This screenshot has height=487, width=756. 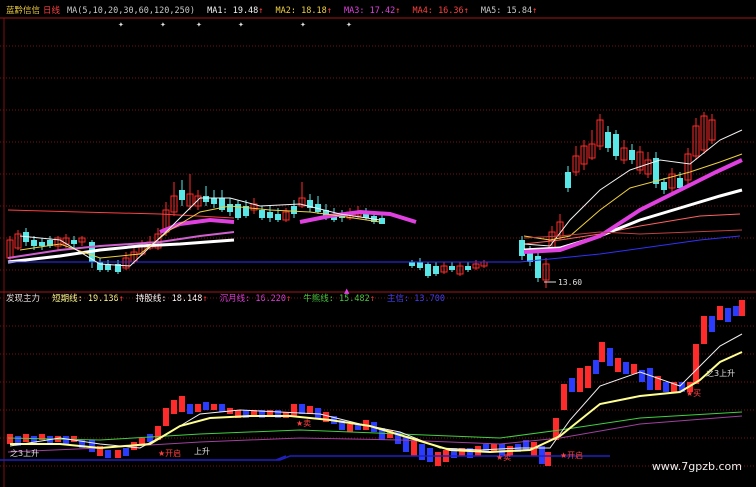 I want to click on signal-annotation: 上升, so click(x=202, y=451).